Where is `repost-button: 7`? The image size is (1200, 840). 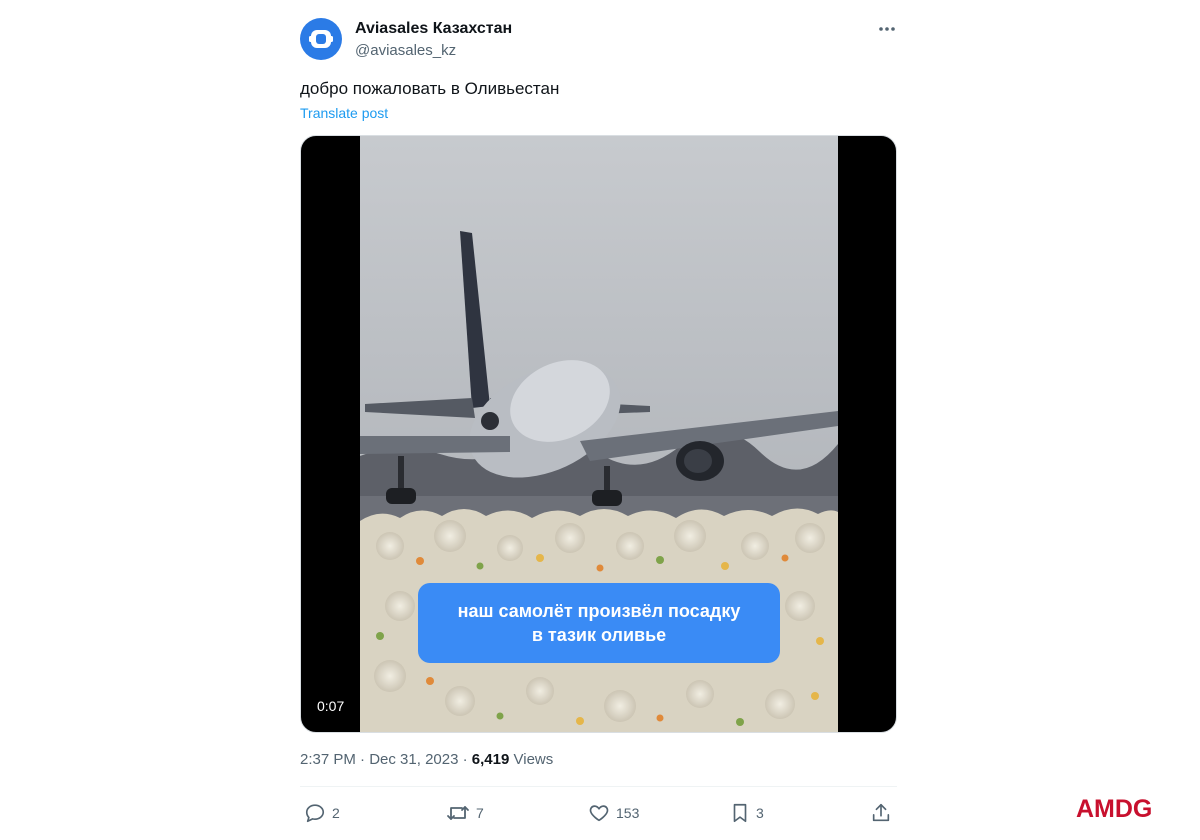
repost-button: 7 is located at coordinates (465, 813).